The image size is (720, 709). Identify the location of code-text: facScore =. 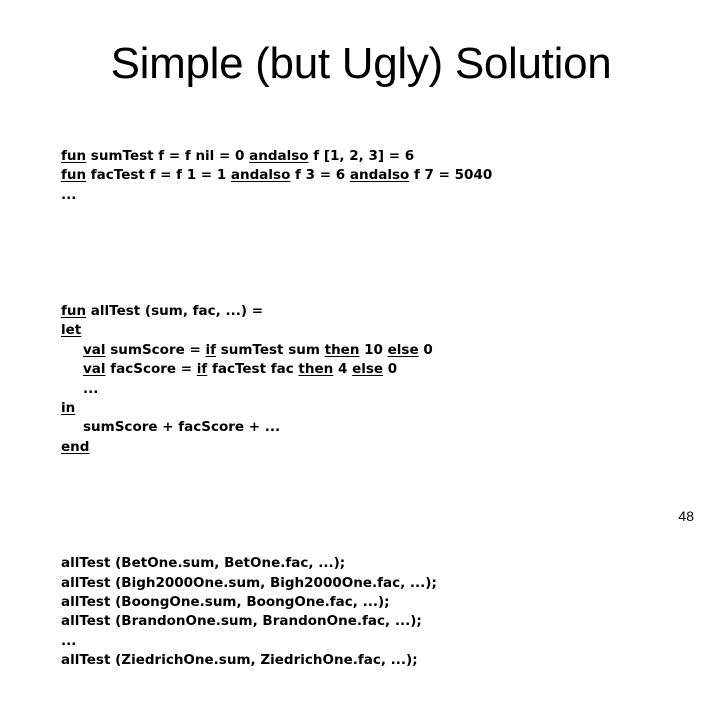
(151, 369).